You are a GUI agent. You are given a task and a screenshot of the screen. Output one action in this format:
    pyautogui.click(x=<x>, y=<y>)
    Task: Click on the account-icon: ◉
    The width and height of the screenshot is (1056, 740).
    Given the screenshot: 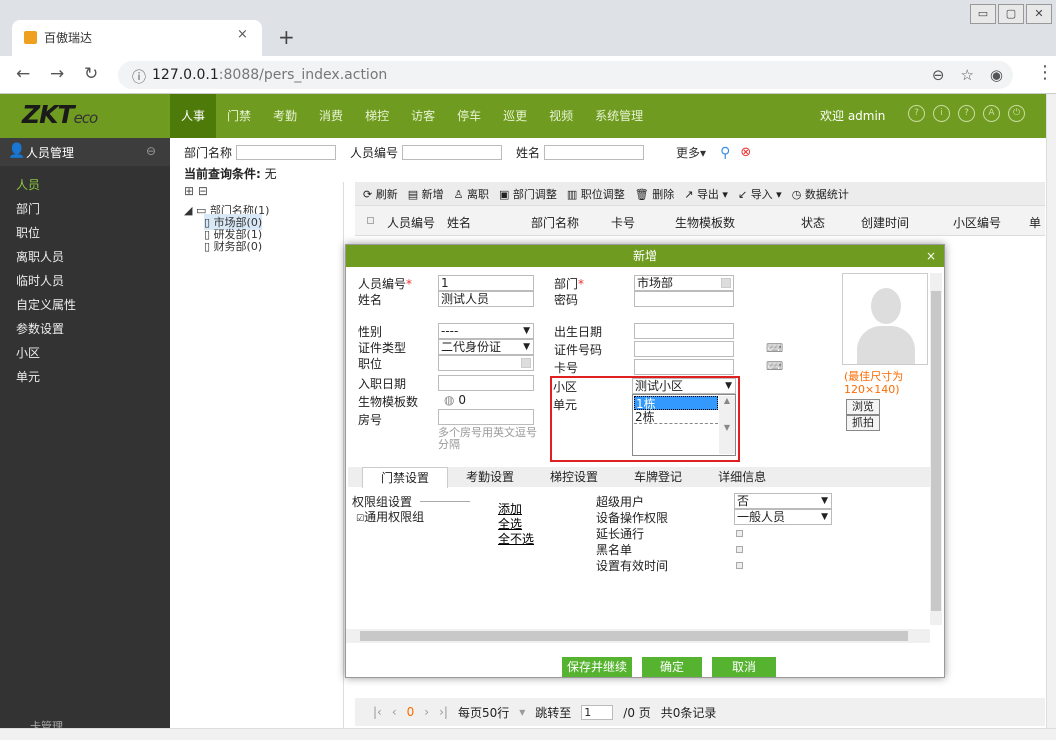 What is the action you would take?
    pyautogui.click(x=996, y=75)
    